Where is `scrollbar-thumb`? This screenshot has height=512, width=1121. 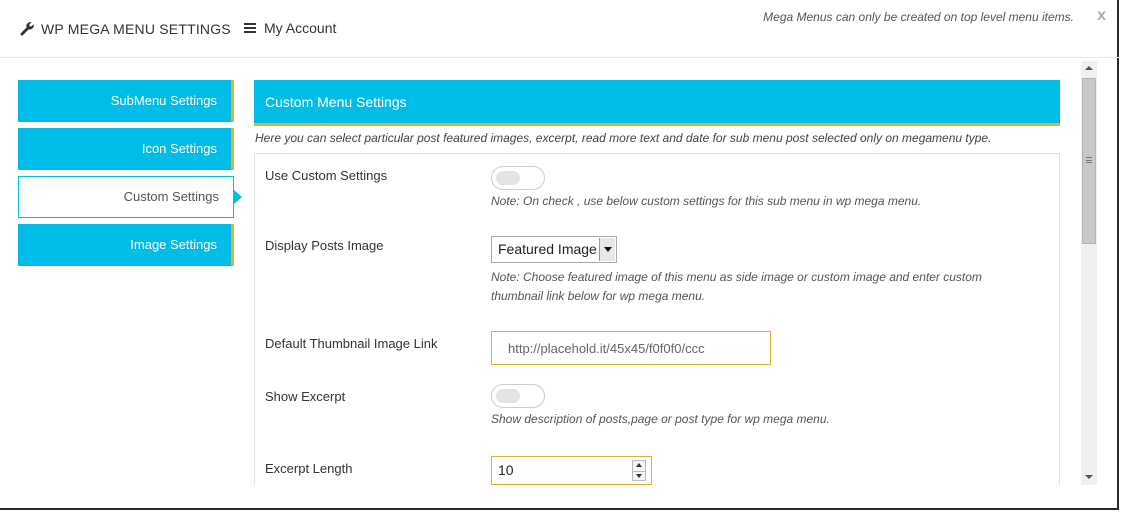
scrollbar-thumb is located at coordinates (1089, 161).